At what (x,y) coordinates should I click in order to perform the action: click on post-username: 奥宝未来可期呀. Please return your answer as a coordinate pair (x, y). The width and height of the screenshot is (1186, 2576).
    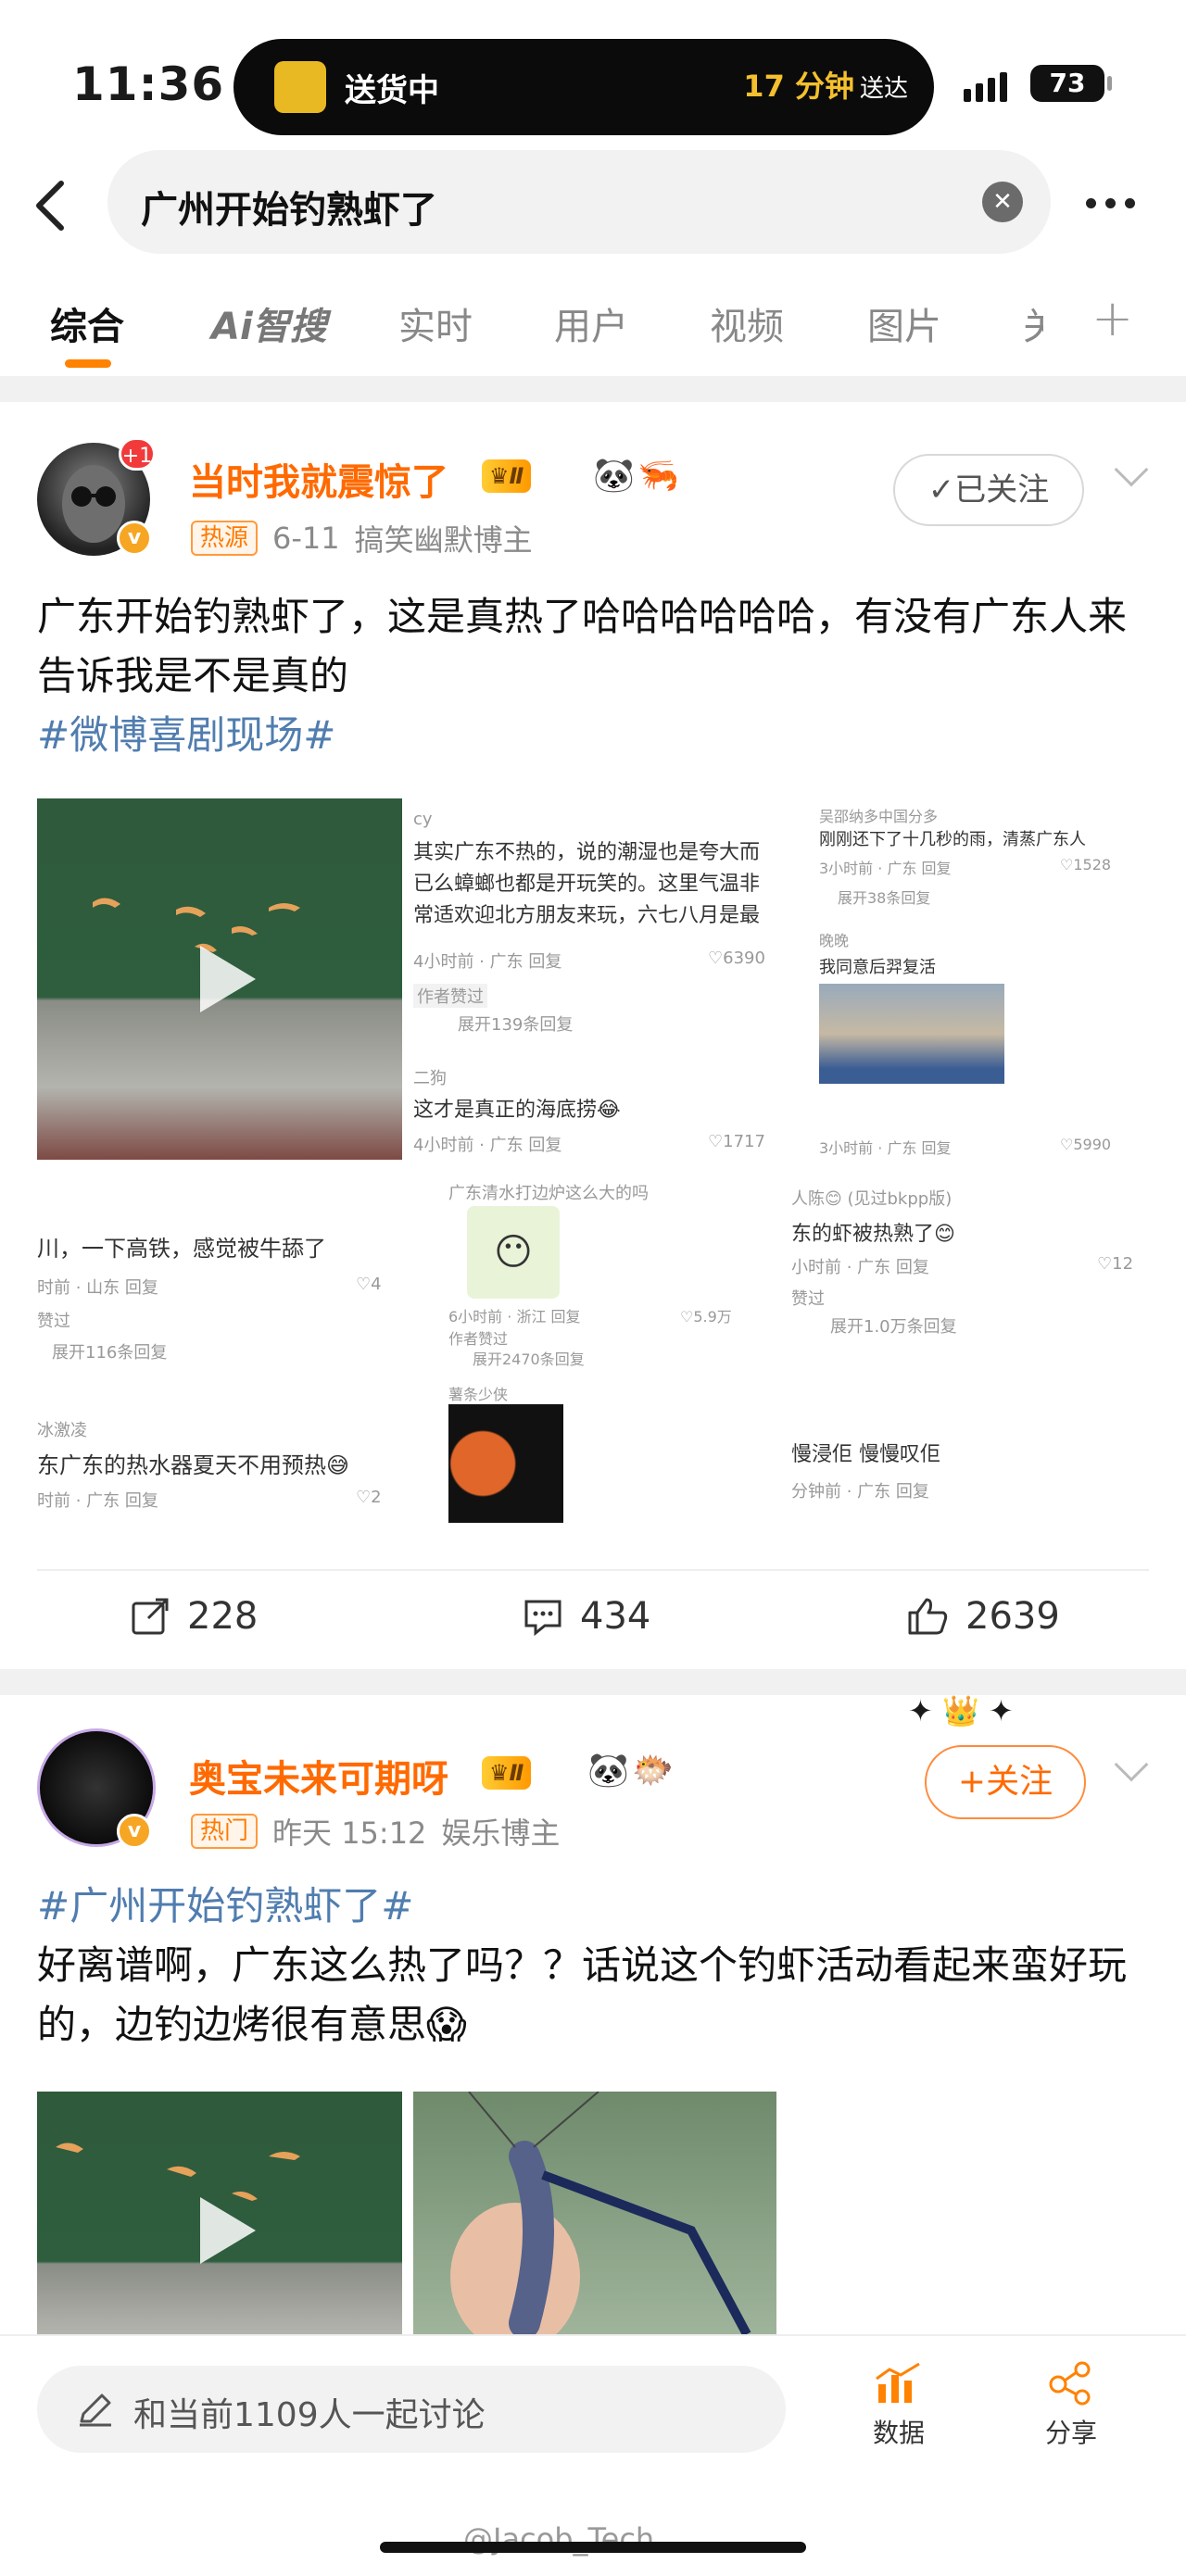
    Looking at the image, I should click on (318, 1776).